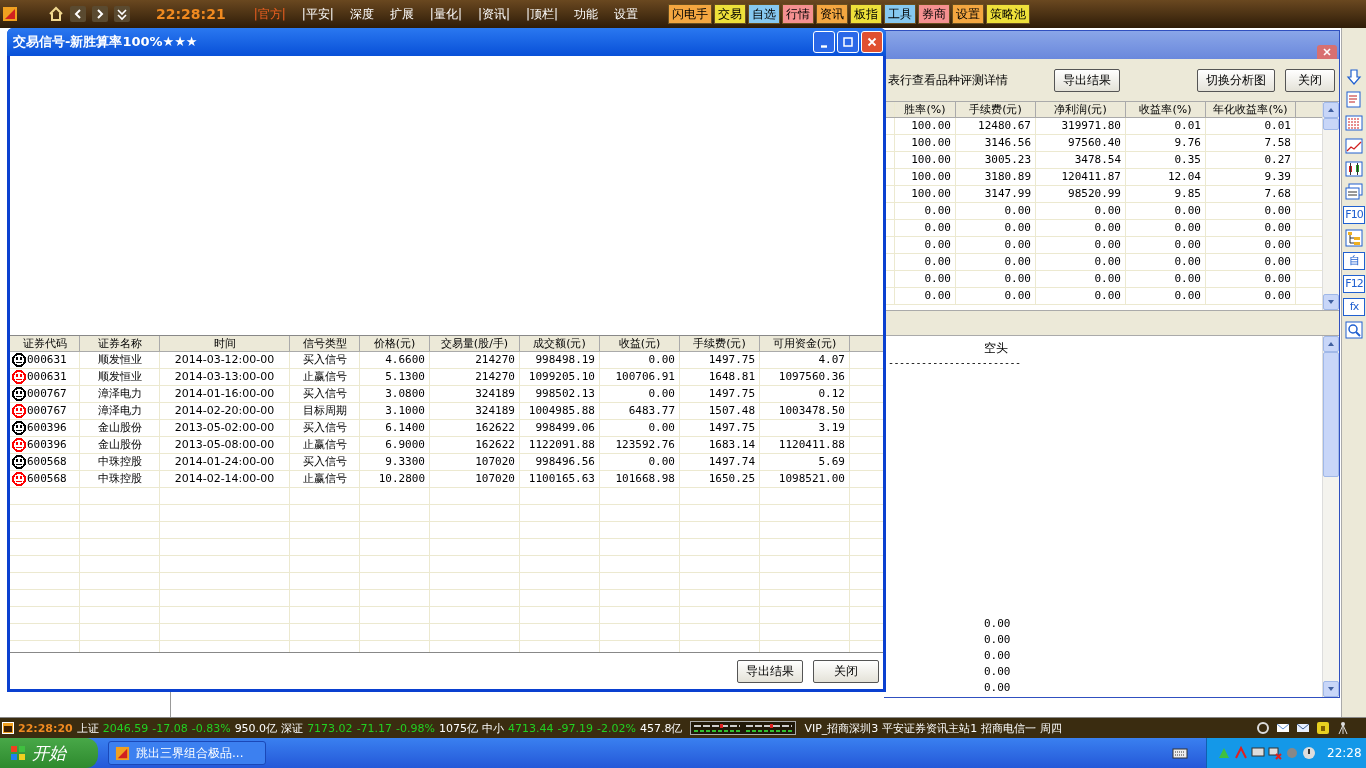  I want to click on search-icon, so click(1354, 330).